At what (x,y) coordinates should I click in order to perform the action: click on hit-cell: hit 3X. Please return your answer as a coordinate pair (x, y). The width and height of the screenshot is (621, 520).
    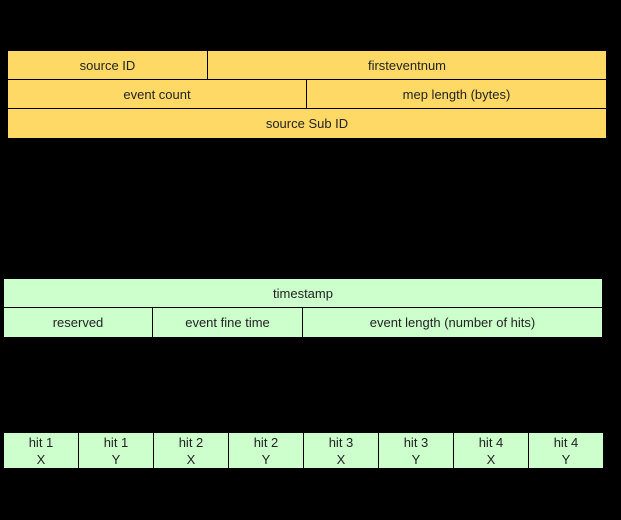
    Looking at the image, I should click on (341, 450).